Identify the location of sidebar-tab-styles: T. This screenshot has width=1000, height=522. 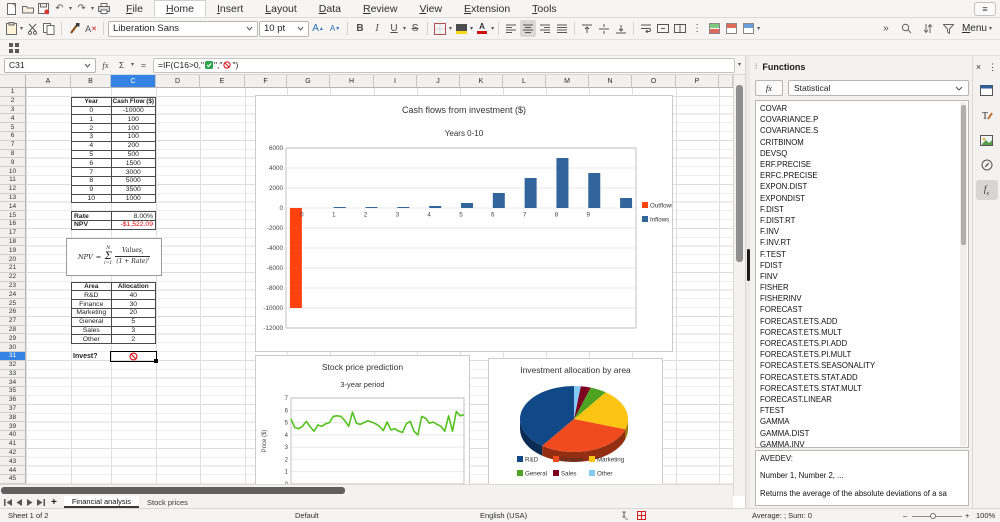
(987, 115).